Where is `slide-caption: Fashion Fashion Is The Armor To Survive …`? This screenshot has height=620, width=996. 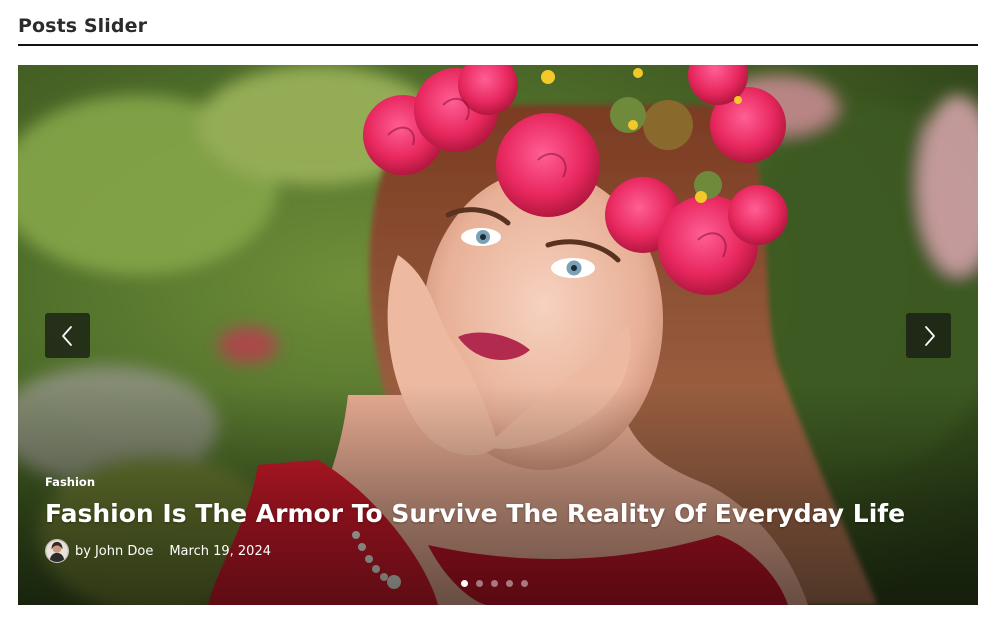 slide-caption: Fashion Fashion Is The Armor To Survive … is located at coordinates (495, 517).